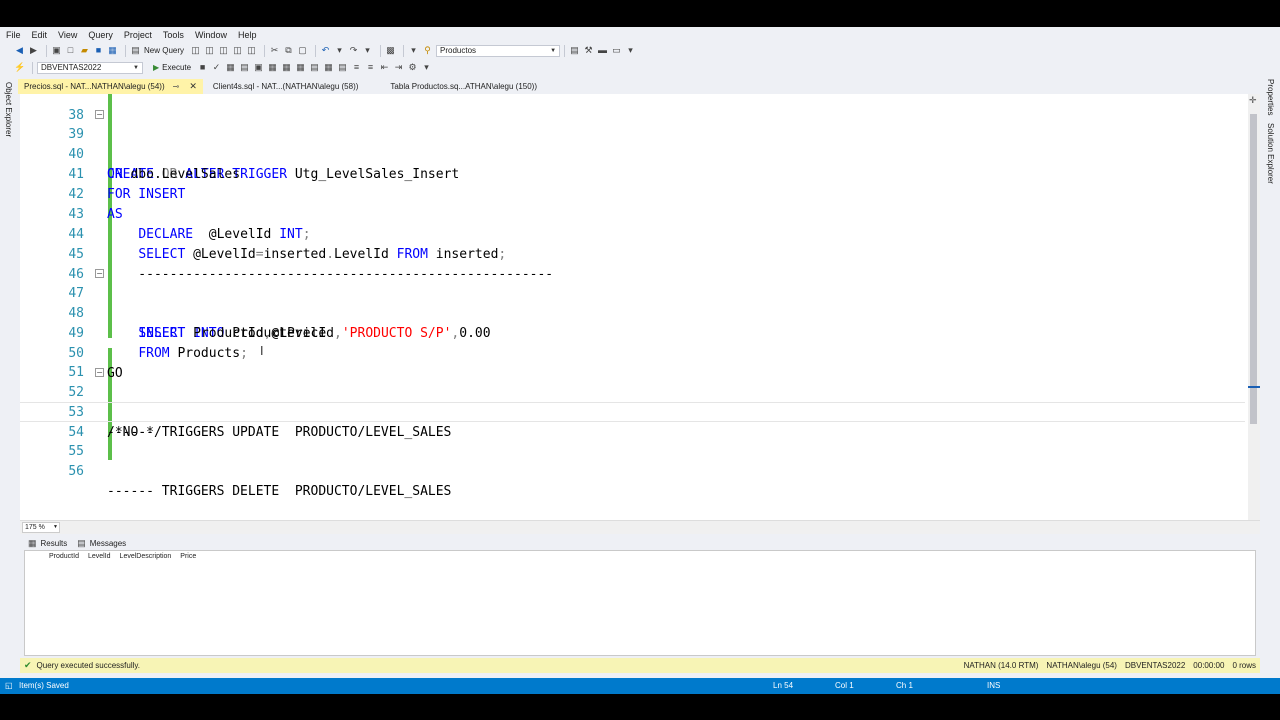 Image resolution: width=1280 pixels, height=720 pixels. Describe the element at coordinates (55, 527) in the screenshot. I see `chevron-down-icon: ▼` at that location.